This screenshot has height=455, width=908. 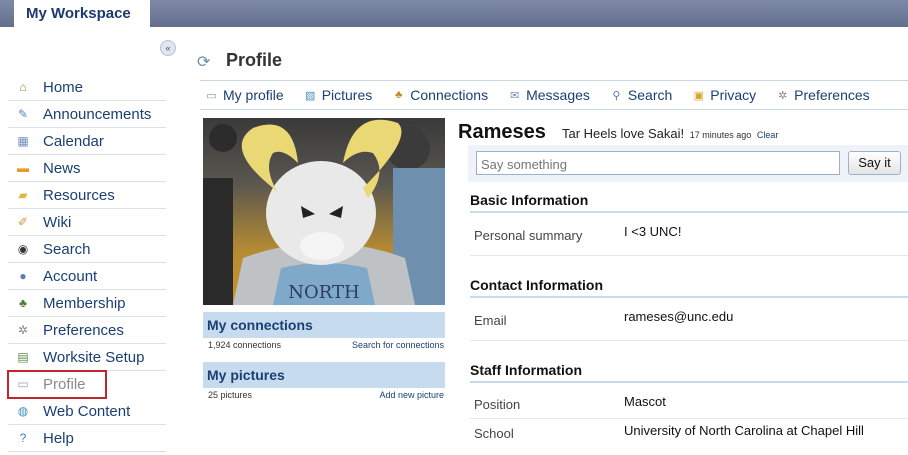 What do you see at coordinates (97, 114) in the screenshot?
I see `sidebar-item-label: Announcements` at bounding box center [97, 114].